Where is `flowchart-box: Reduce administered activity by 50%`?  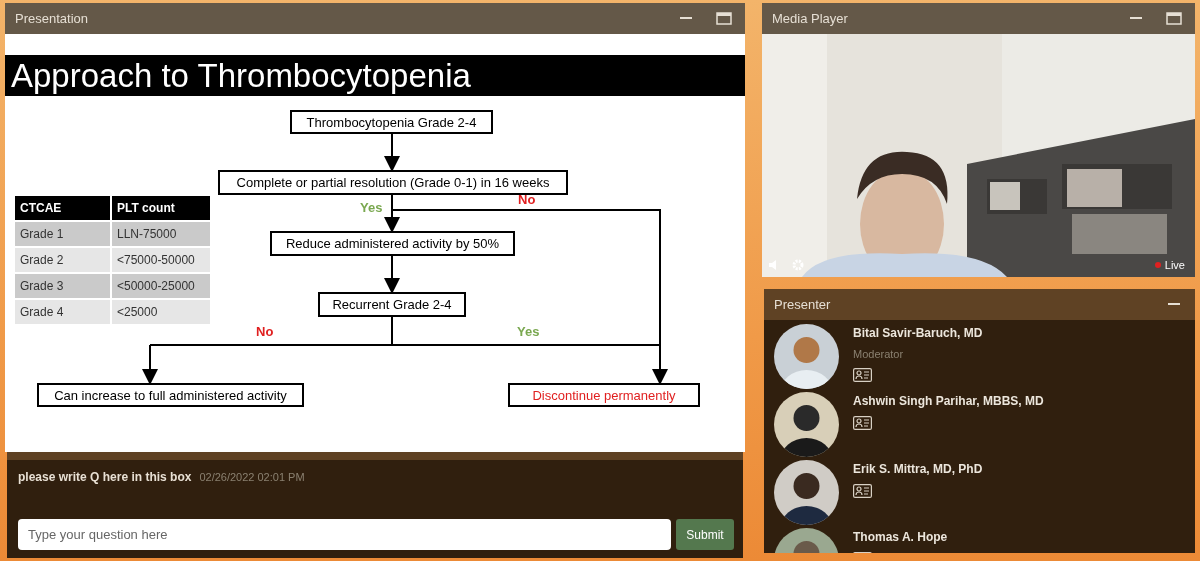 flowchart-box: Reduce administered activity by 50% is located at coordinates (392, 243).